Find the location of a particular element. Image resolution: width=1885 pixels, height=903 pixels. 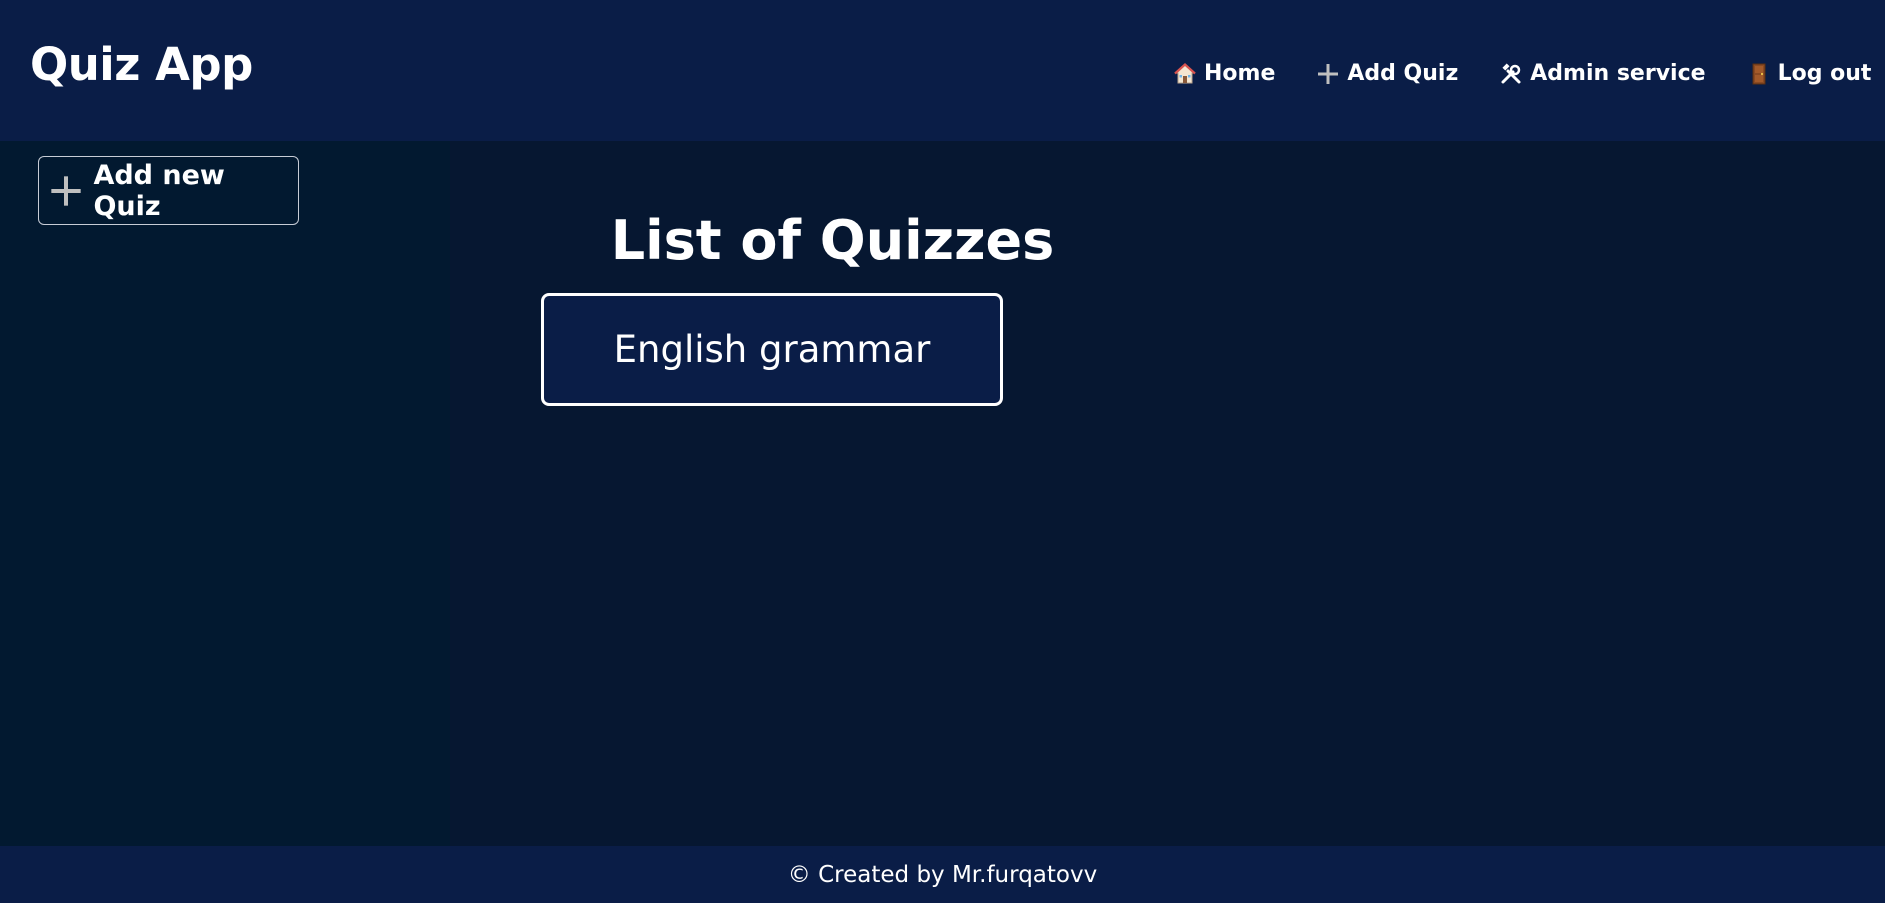

nav-admin-service: Admin service is located at coordinates (1602, 74).